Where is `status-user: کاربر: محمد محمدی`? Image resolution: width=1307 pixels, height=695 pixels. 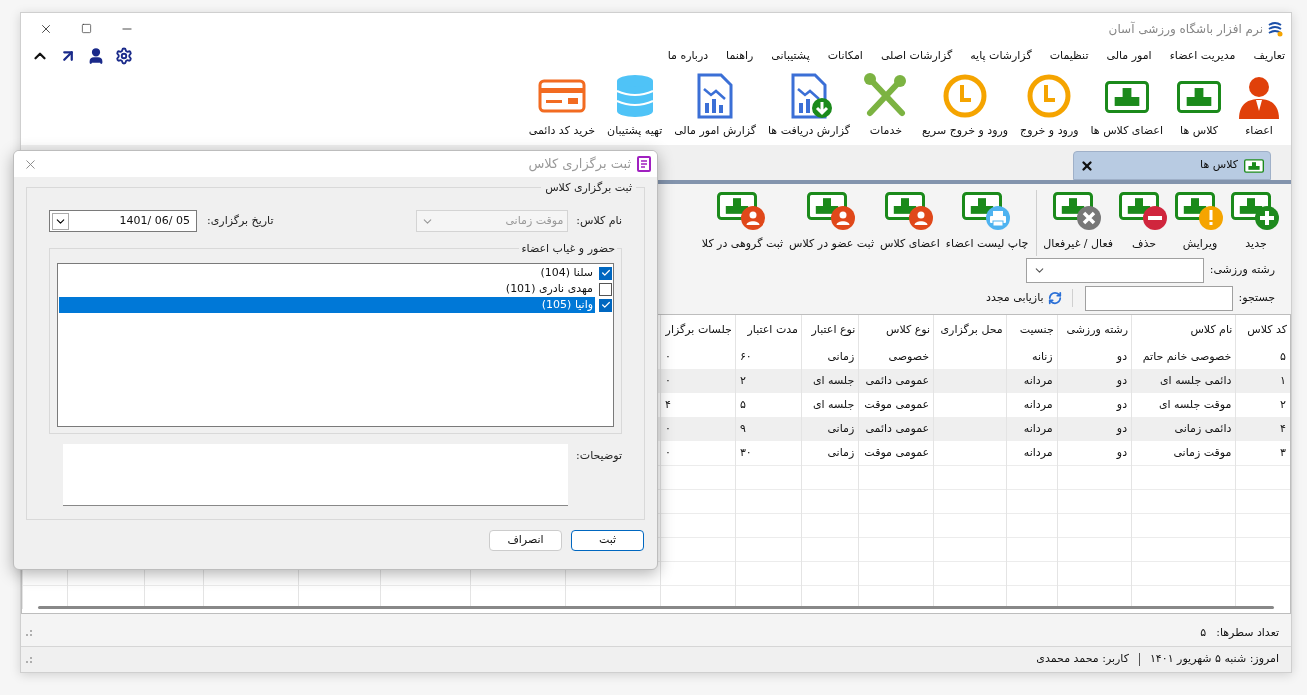 status-user: کاربر: محمد محمدی is located at coordinates (1082, 659).